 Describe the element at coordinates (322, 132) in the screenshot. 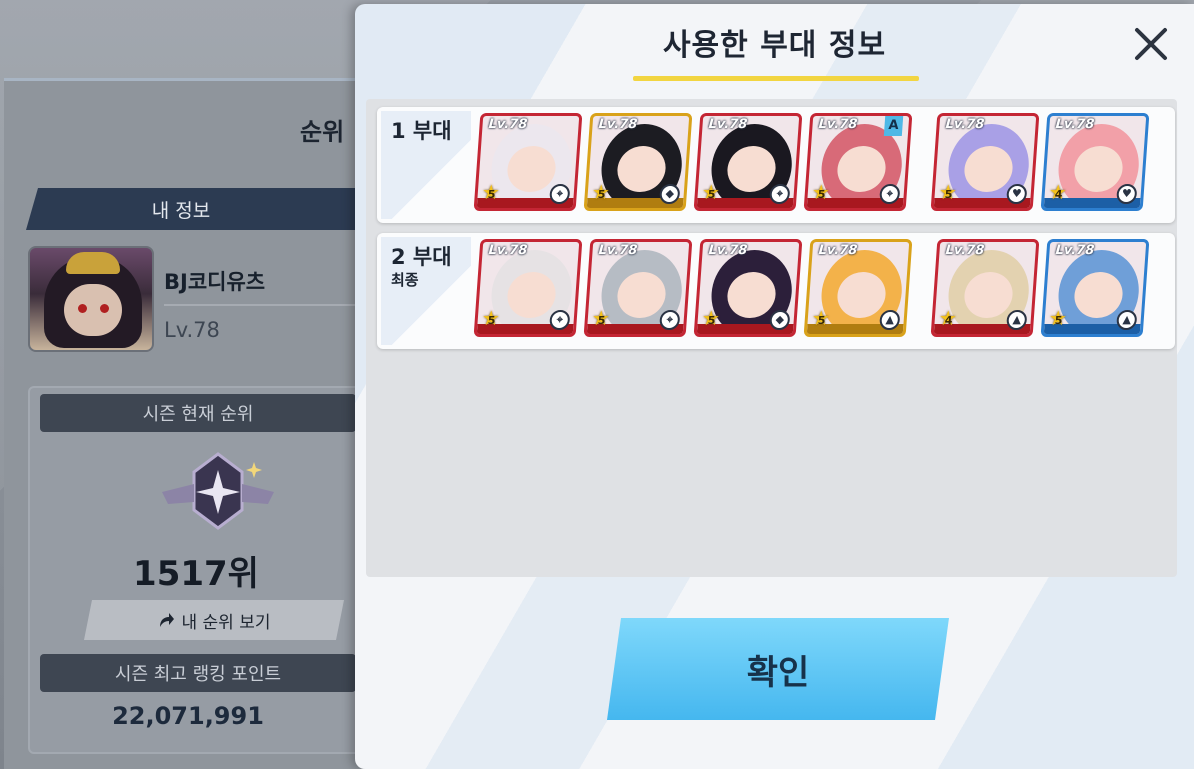

I see `ranking-tab-title: 순위` at that location.